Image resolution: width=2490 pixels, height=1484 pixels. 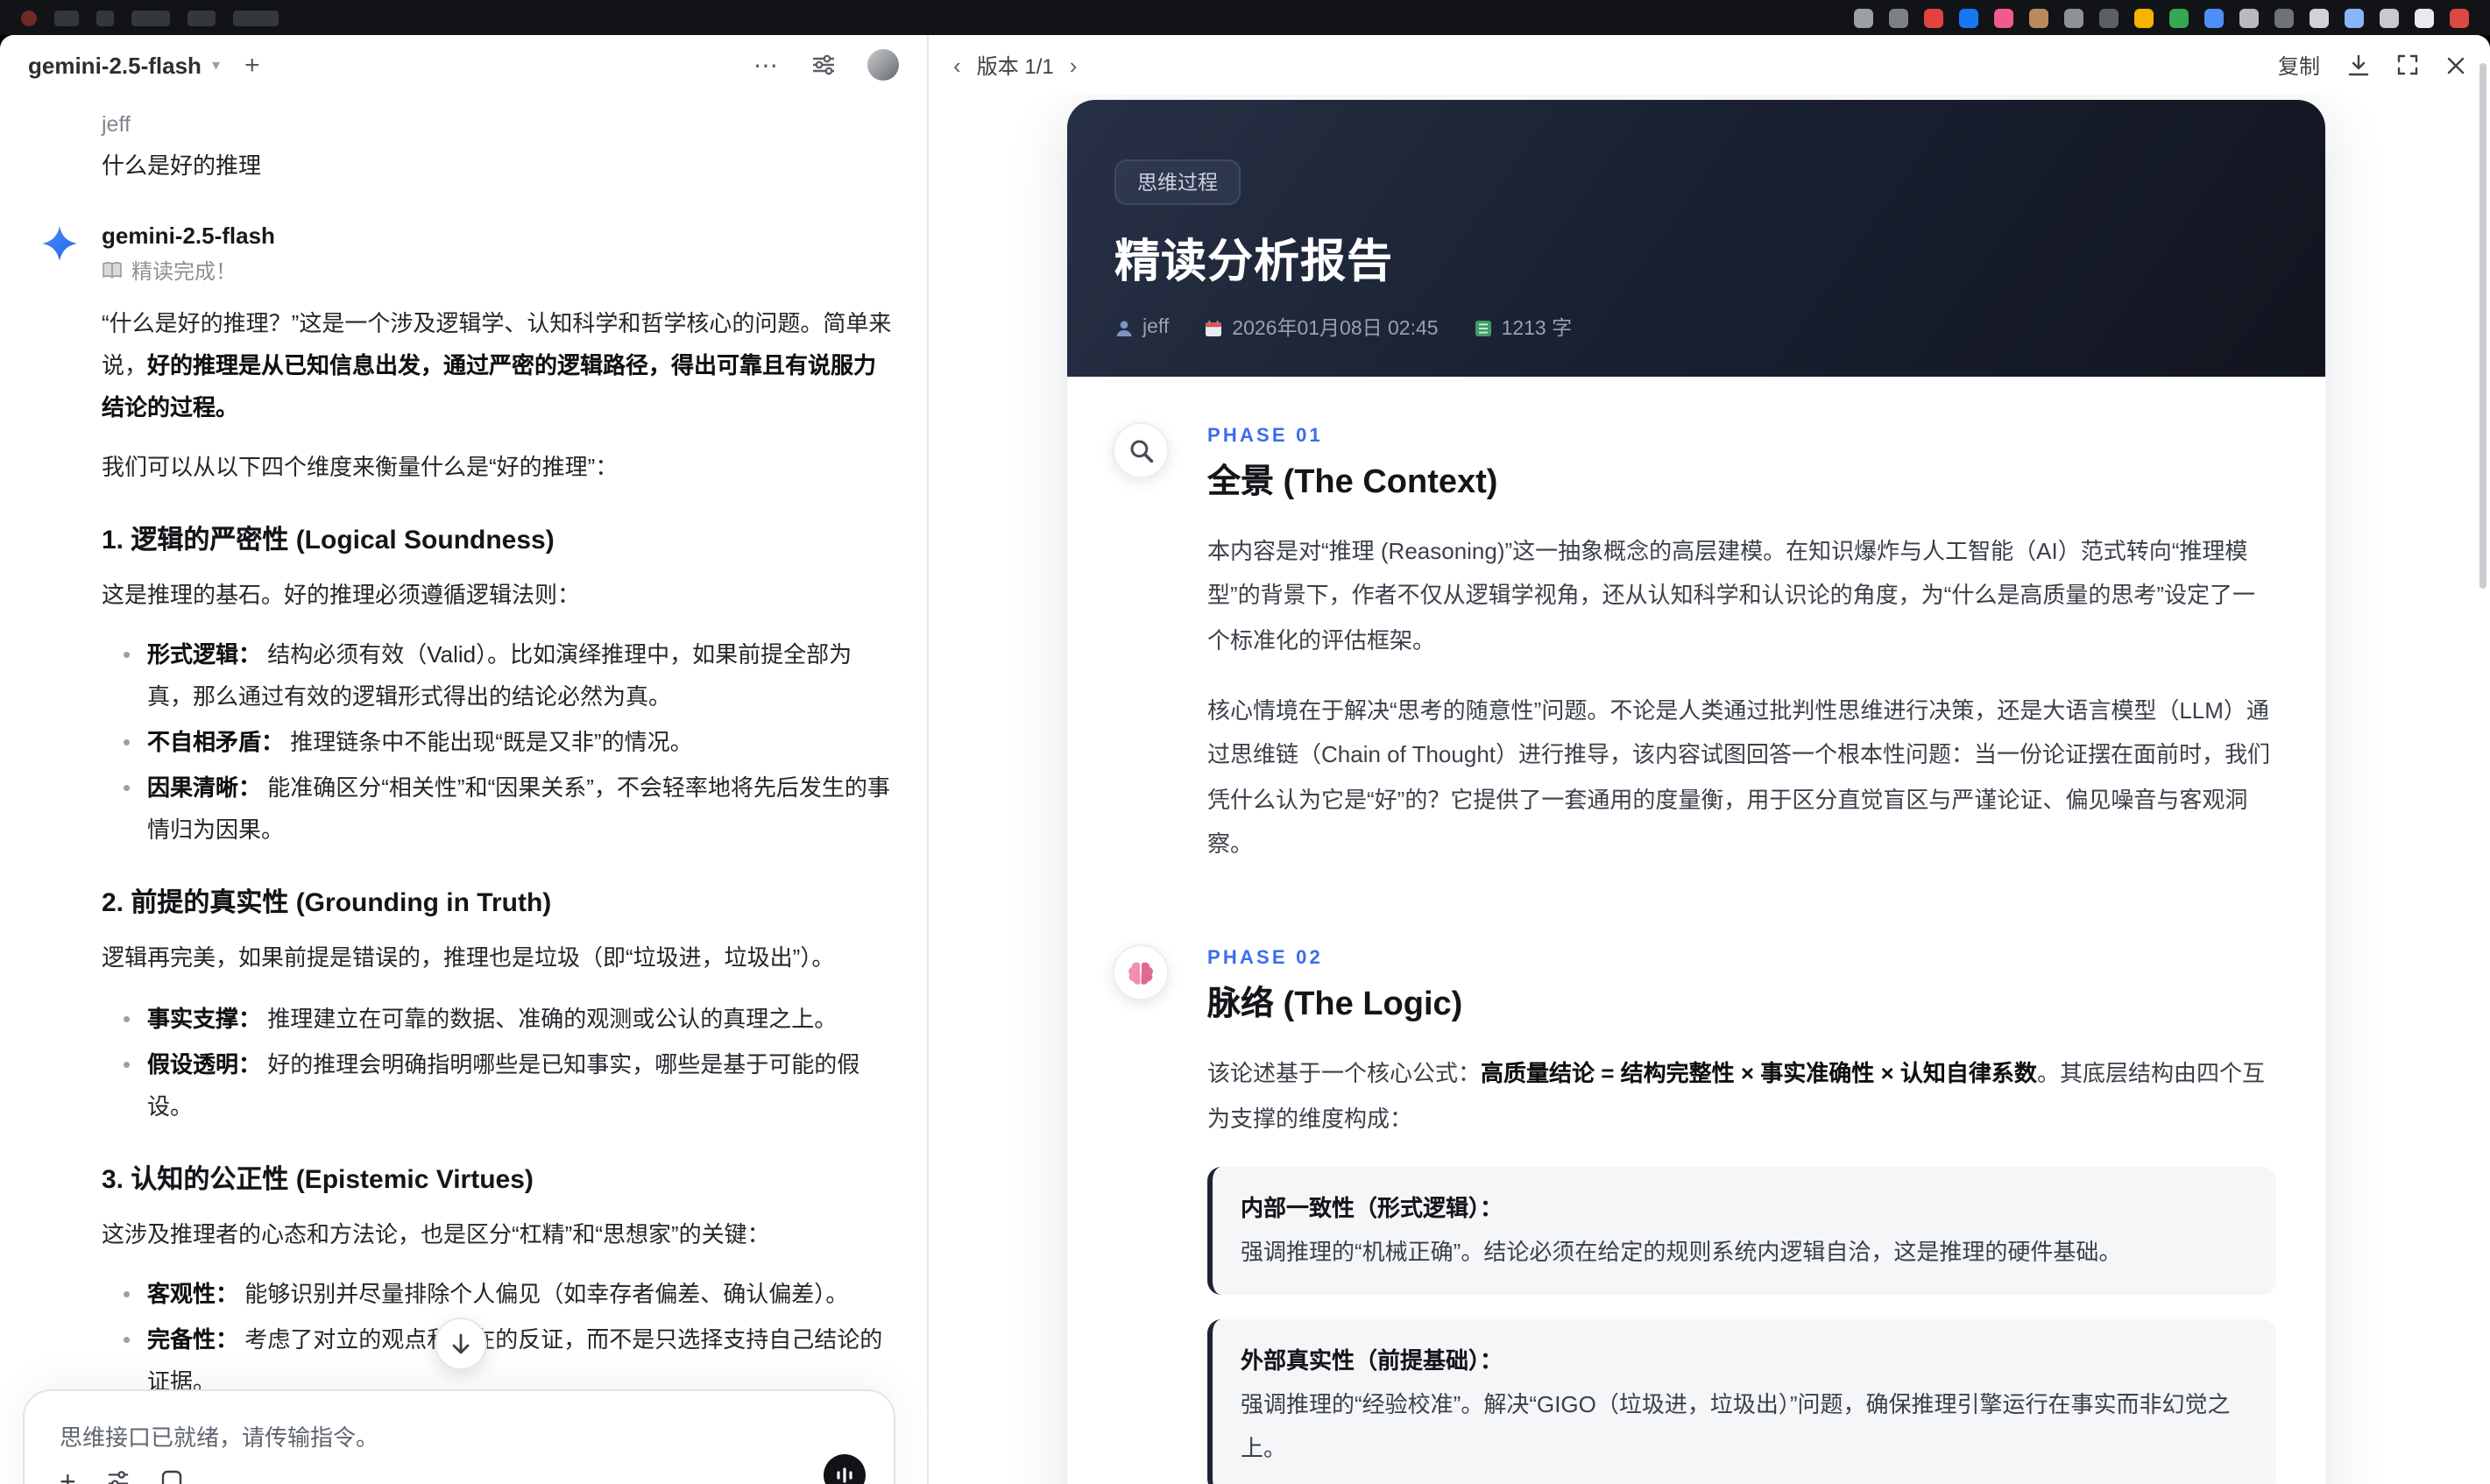 I want to click on message-author: gemini-2.5-flash, so click(x=189, y=236).